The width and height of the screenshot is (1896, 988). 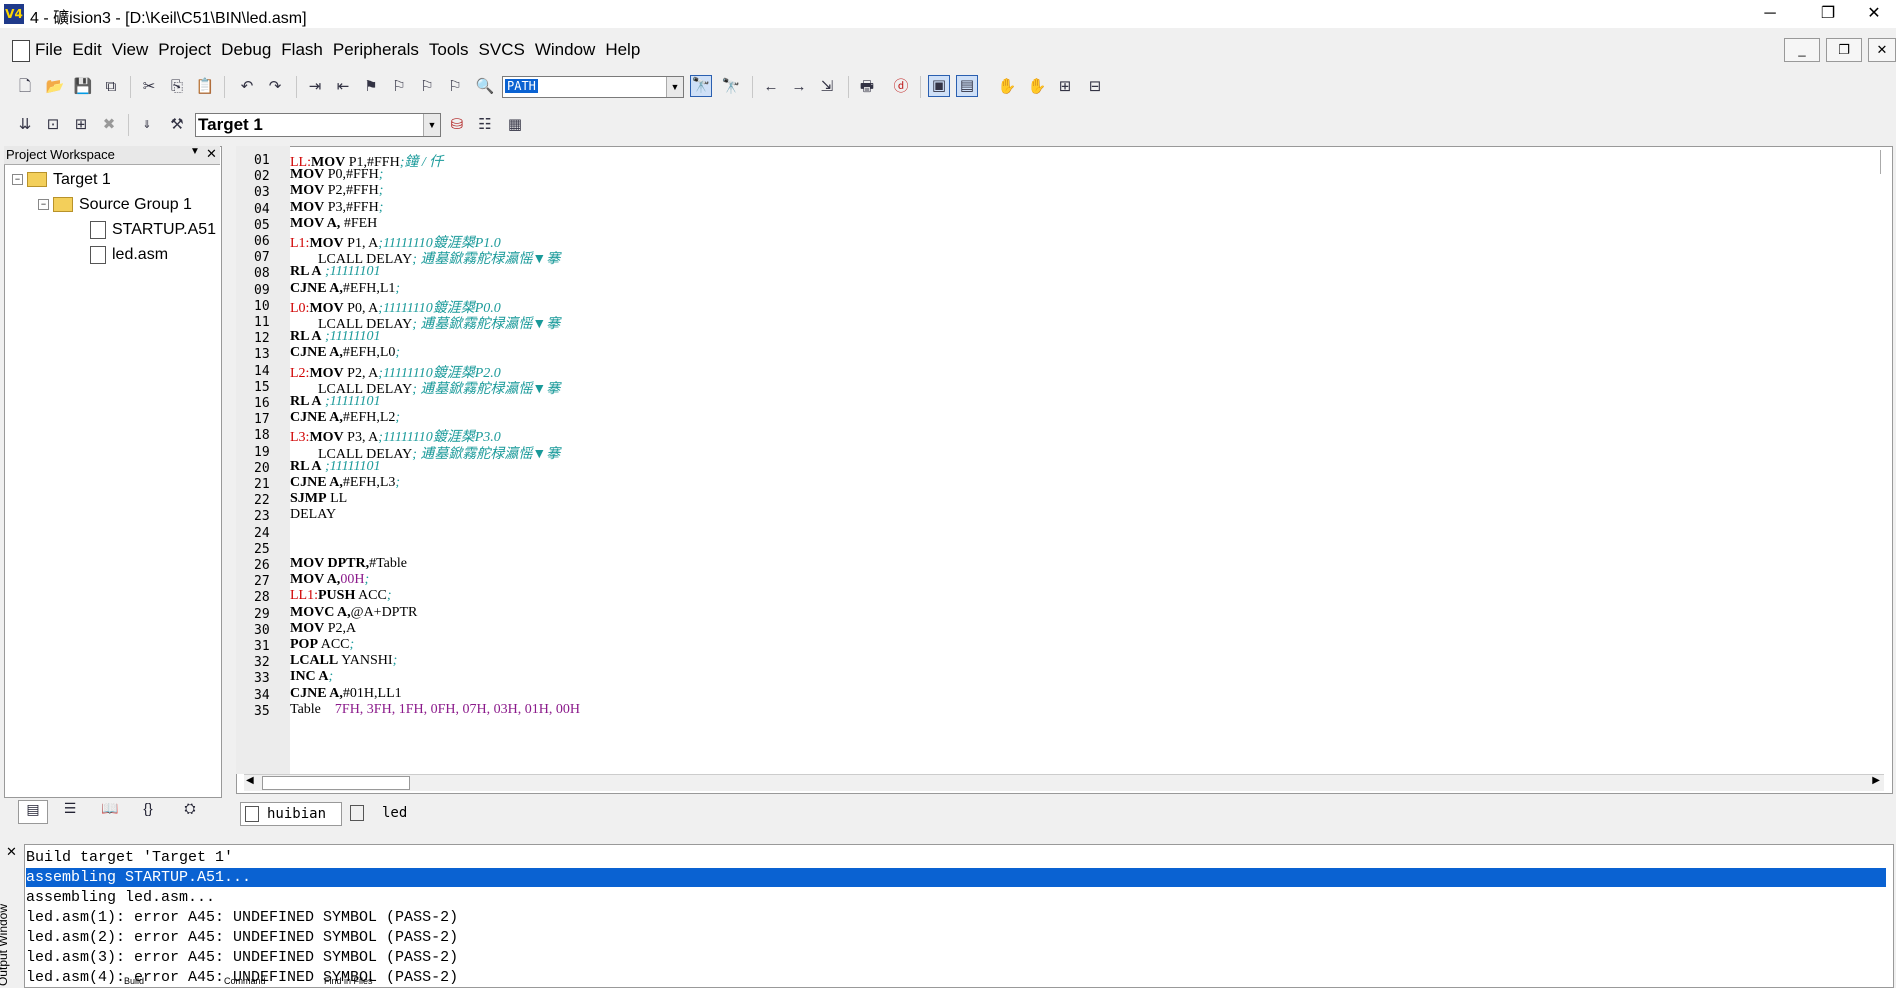 I want to click on download-icon: ⇓, so click(x=147, y=125).